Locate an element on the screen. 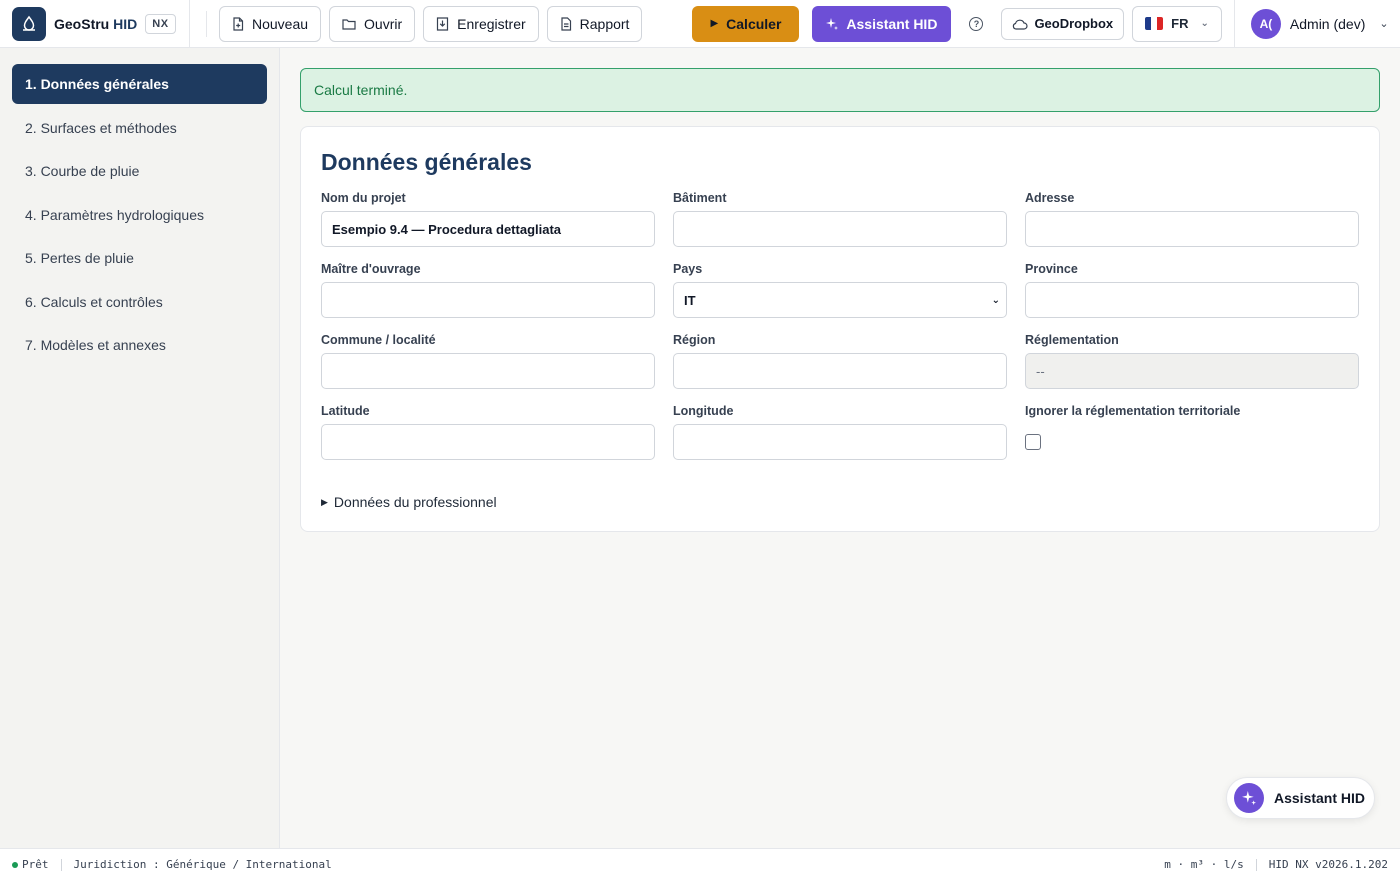  region-input is located at coordinates (840, 371).